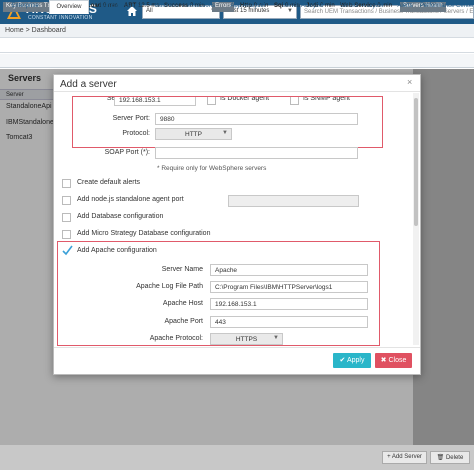 This screenshot has width=474, height=470. Describe the element at coordinates (256, 119) in the screenshot. I see `server-port-input: 9880` at that location.